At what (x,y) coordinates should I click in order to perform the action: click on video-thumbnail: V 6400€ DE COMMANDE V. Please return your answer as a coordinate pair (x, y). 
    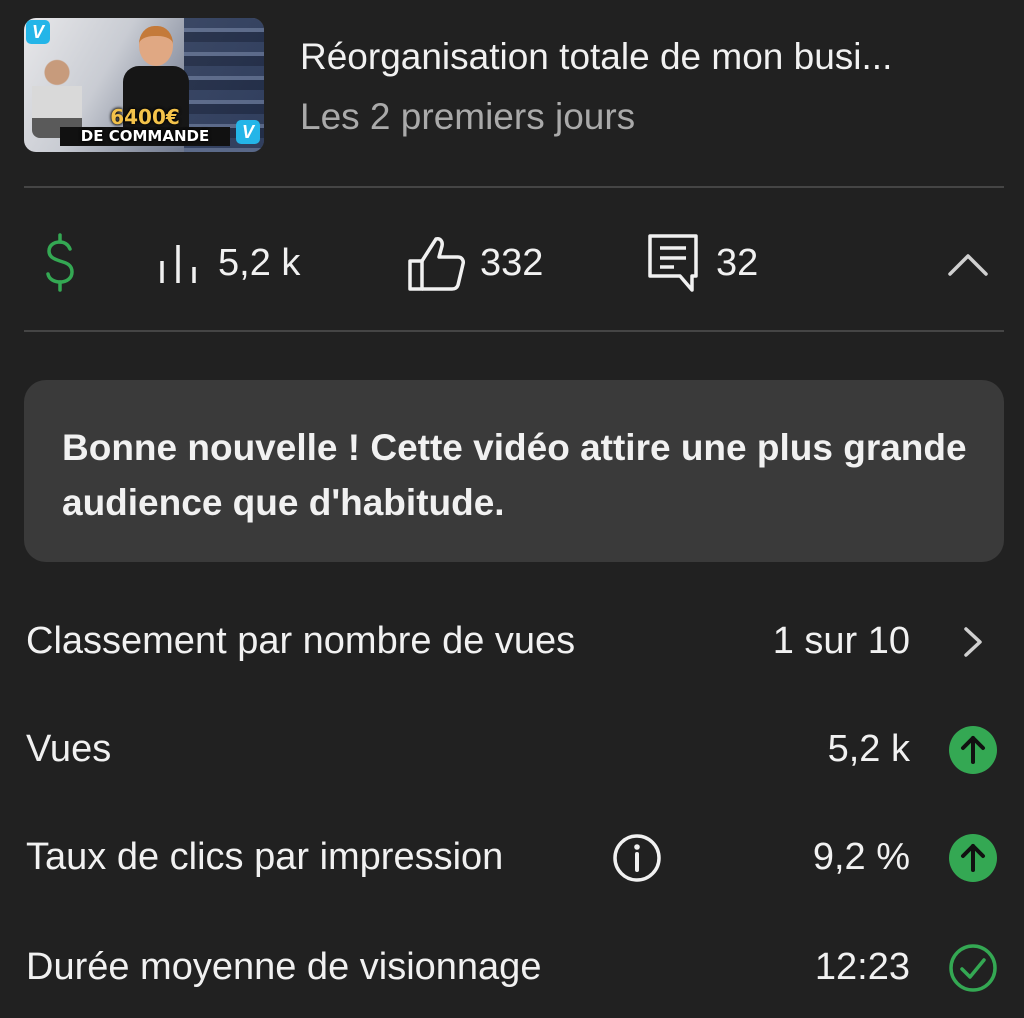
    Looking at the image, I should click on (144, 85).